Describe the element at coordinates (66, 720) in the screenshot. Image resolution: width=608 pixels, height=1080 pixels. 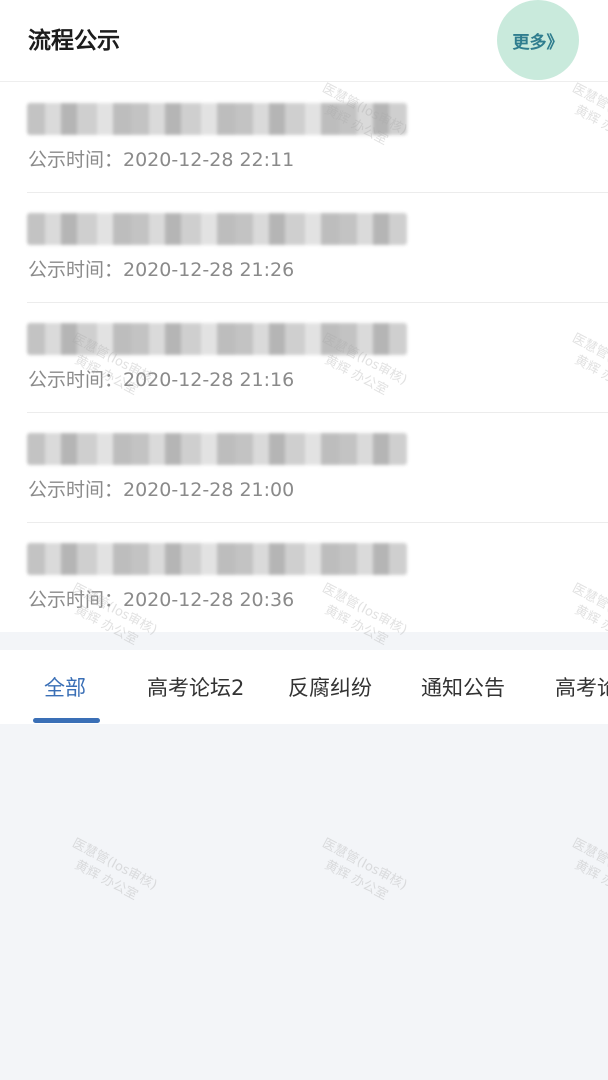
I see `active-tab-indicator` at that location.